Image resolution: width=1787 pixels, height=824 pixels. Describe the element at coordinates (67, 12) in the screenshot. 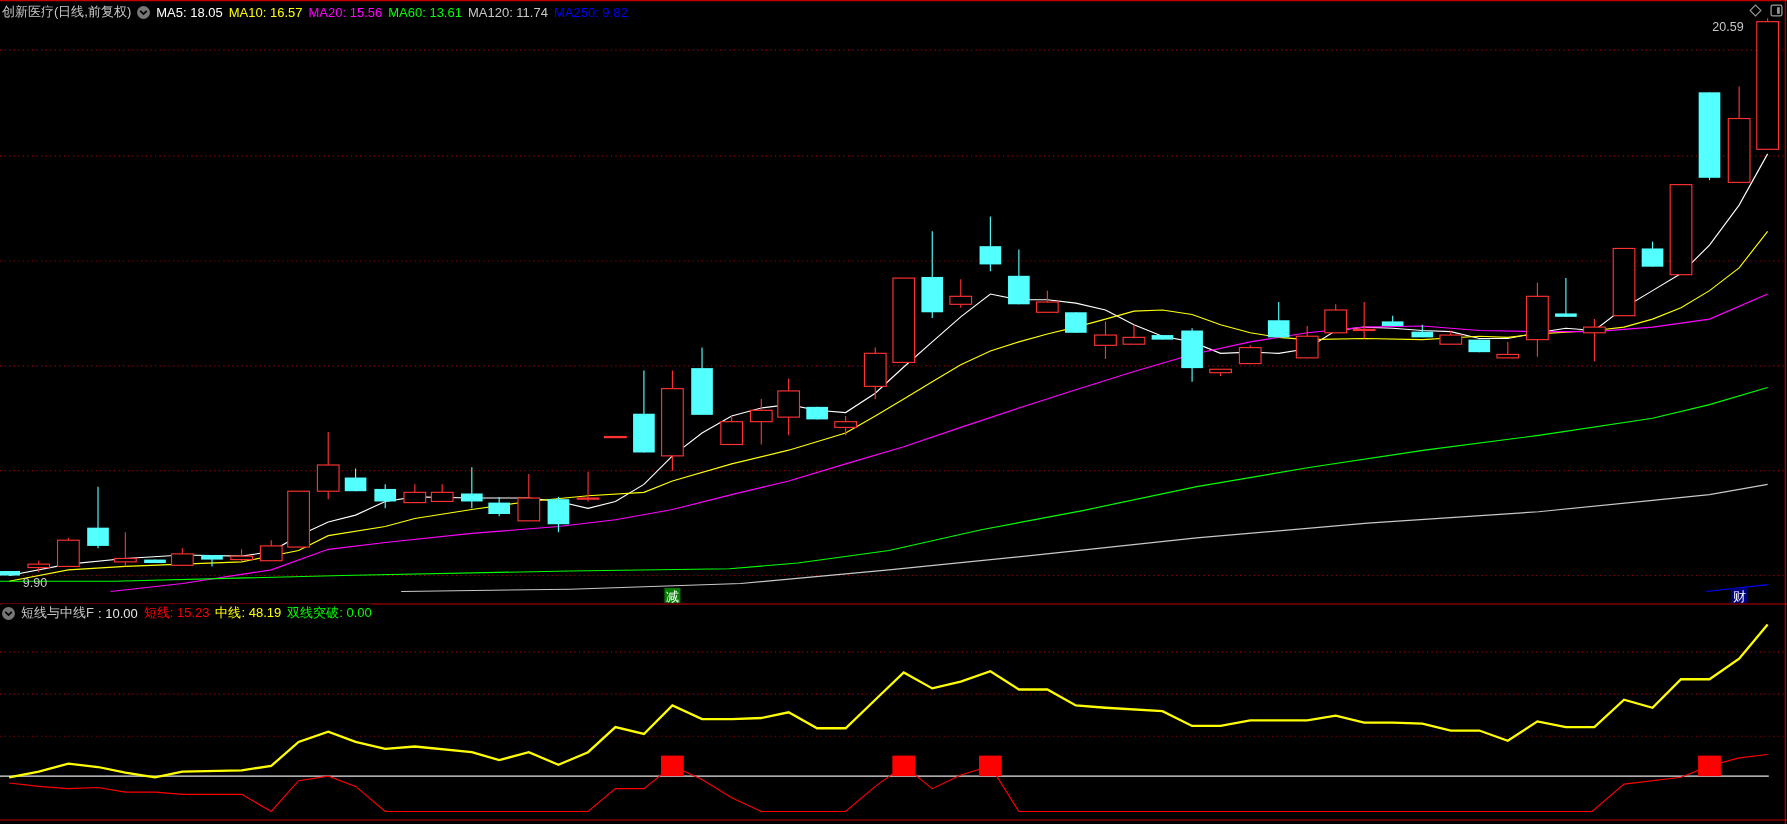

I see `stock-title: 创新医疗(日线,前复权)` at that location.